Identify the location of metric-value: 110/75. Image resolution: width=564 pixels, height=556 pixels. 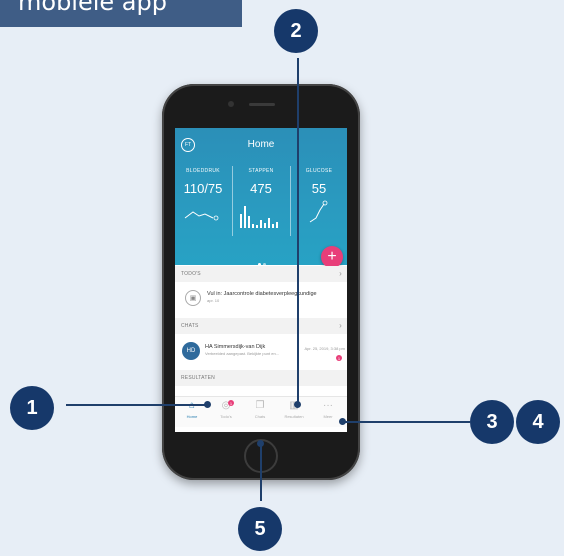
(203, 188).